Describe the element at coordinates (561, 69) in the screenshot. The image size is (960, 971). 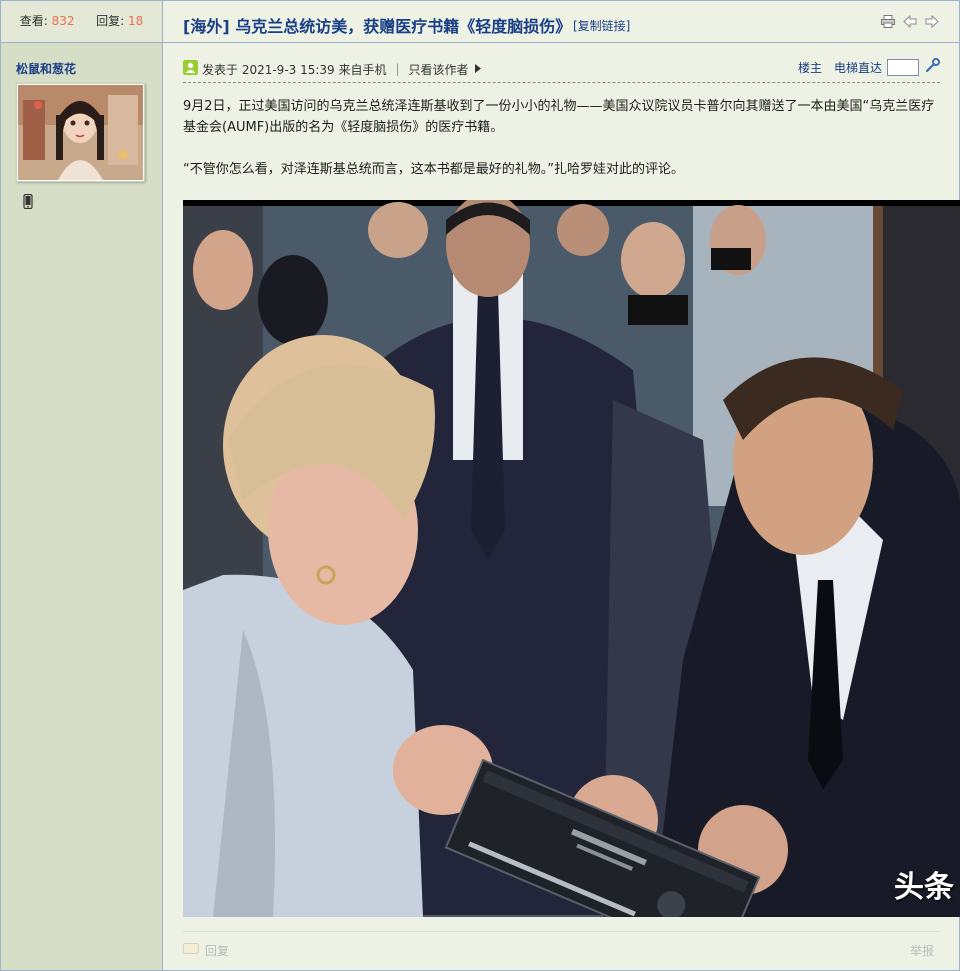
I see `post-meta: 发表于 2021-9-3 15:39 来自手机 | 只看该作者 楼主 电梯直达` at that location.